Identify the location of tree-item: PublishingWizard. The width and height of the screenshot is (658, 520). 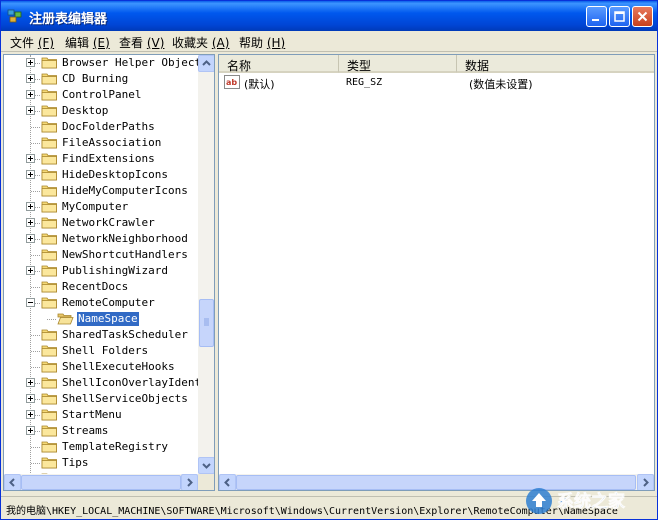
(100, 271).